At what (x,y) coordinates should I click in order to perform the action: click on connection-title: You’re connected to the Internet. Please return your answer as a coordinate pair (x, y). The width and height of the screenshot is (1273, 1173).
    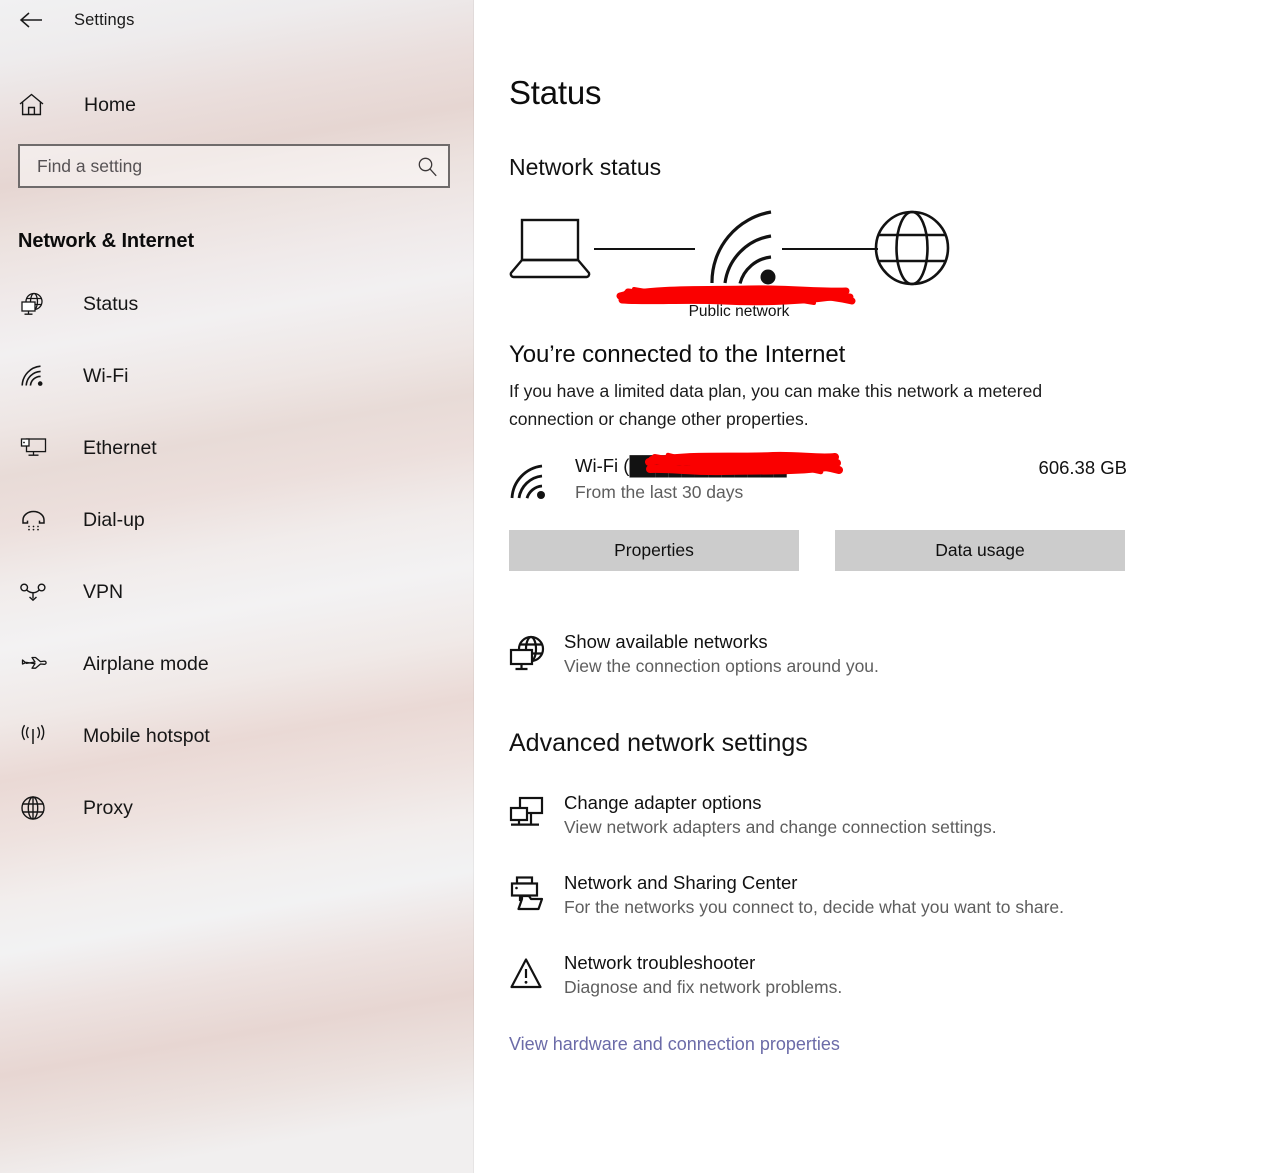
    Looking at the image, I should click on (677, 354).